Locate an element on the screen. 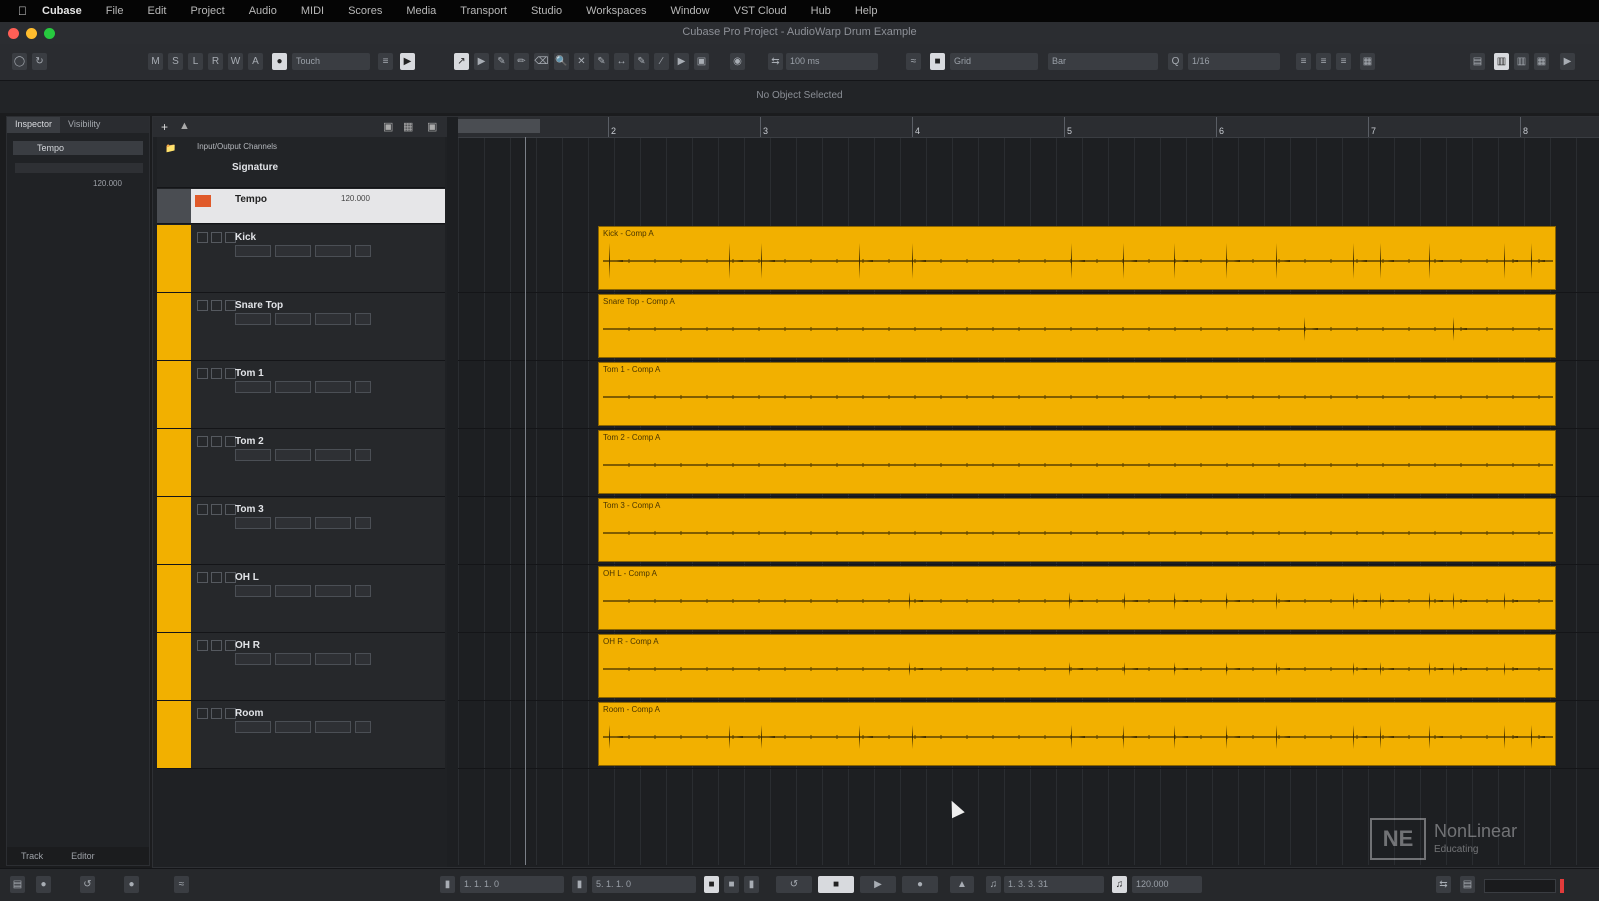 The image size is (1599, 901). menu-vst-cloud: VST Cloud is located at coordinates (760, 11).